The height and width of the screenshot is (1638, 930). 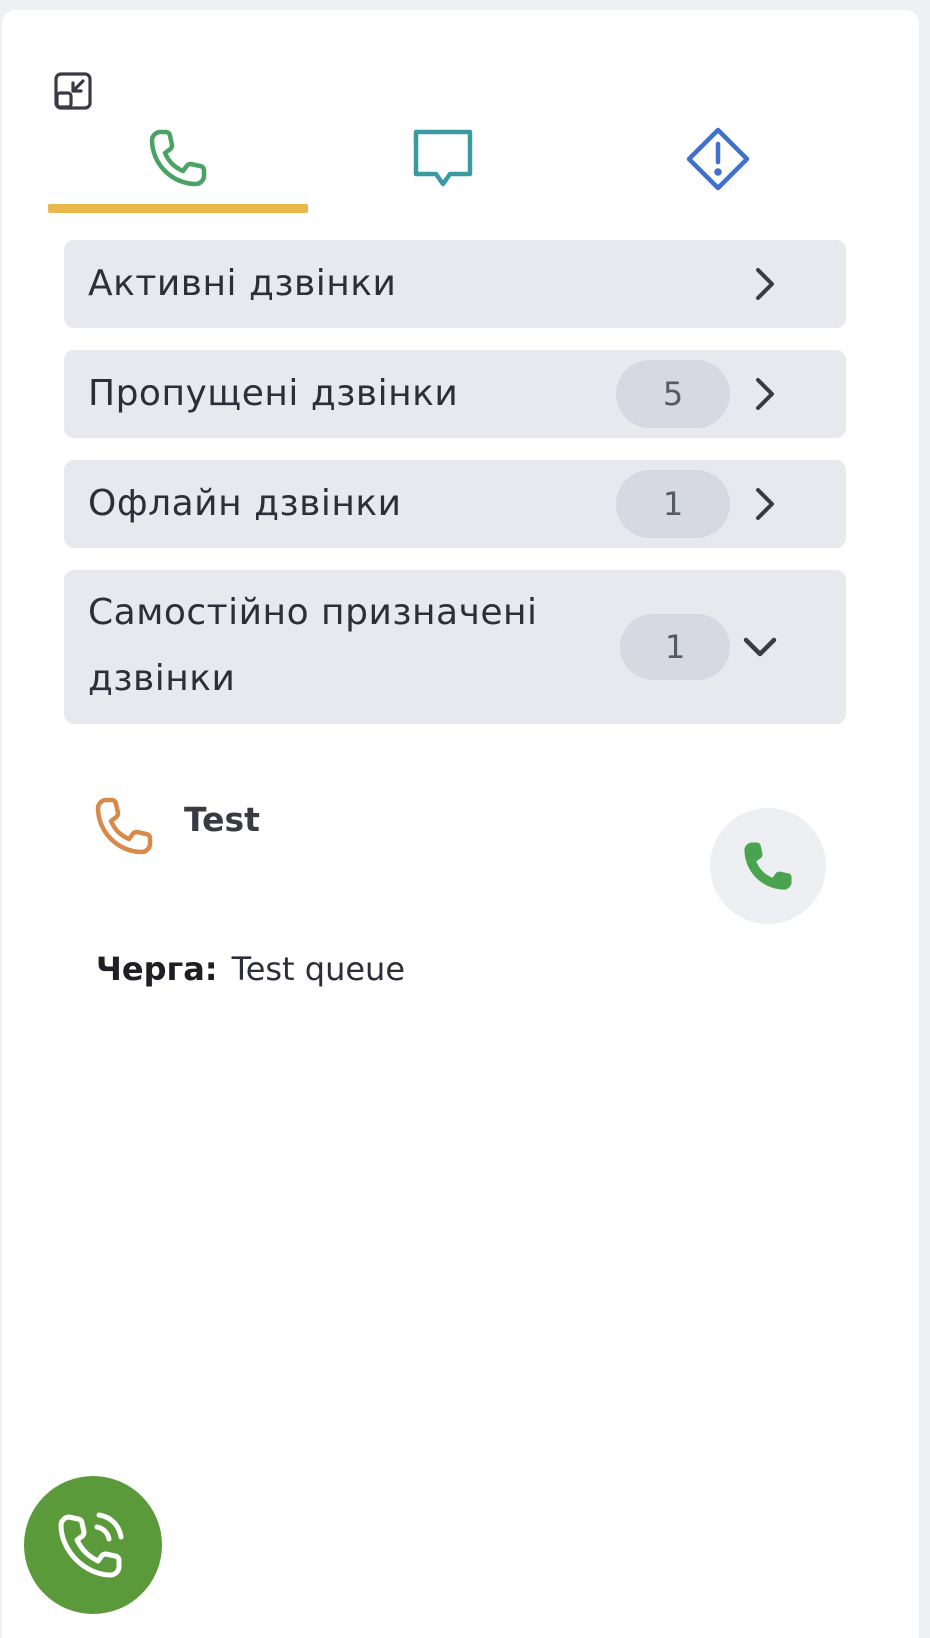 What do you see at coordinates (455, 647) in the screenshot?
I see `row-self-assigned-calls: Самостійно призначені дзвінки 1` at bounding box center [455, 647].